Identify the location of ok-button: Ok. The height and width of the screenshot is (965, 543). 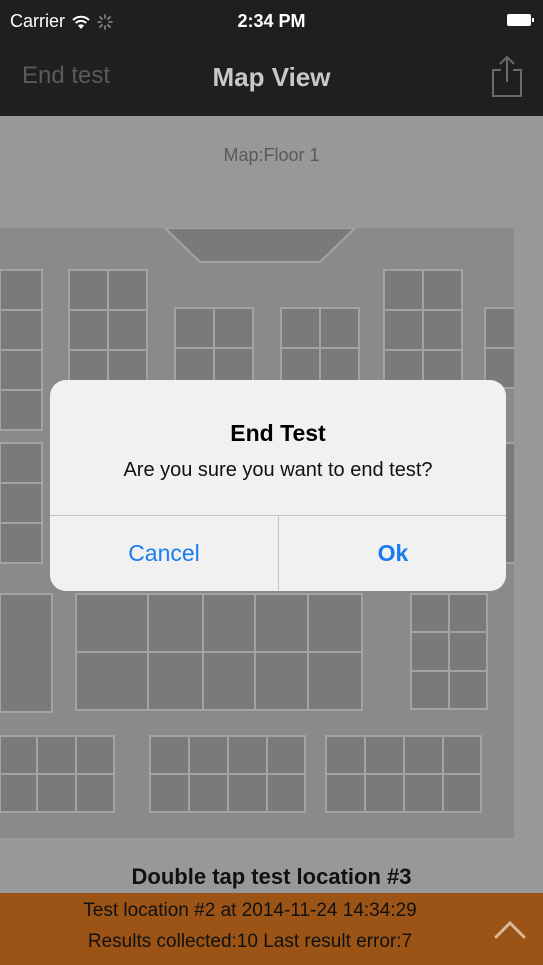
(392, 553).